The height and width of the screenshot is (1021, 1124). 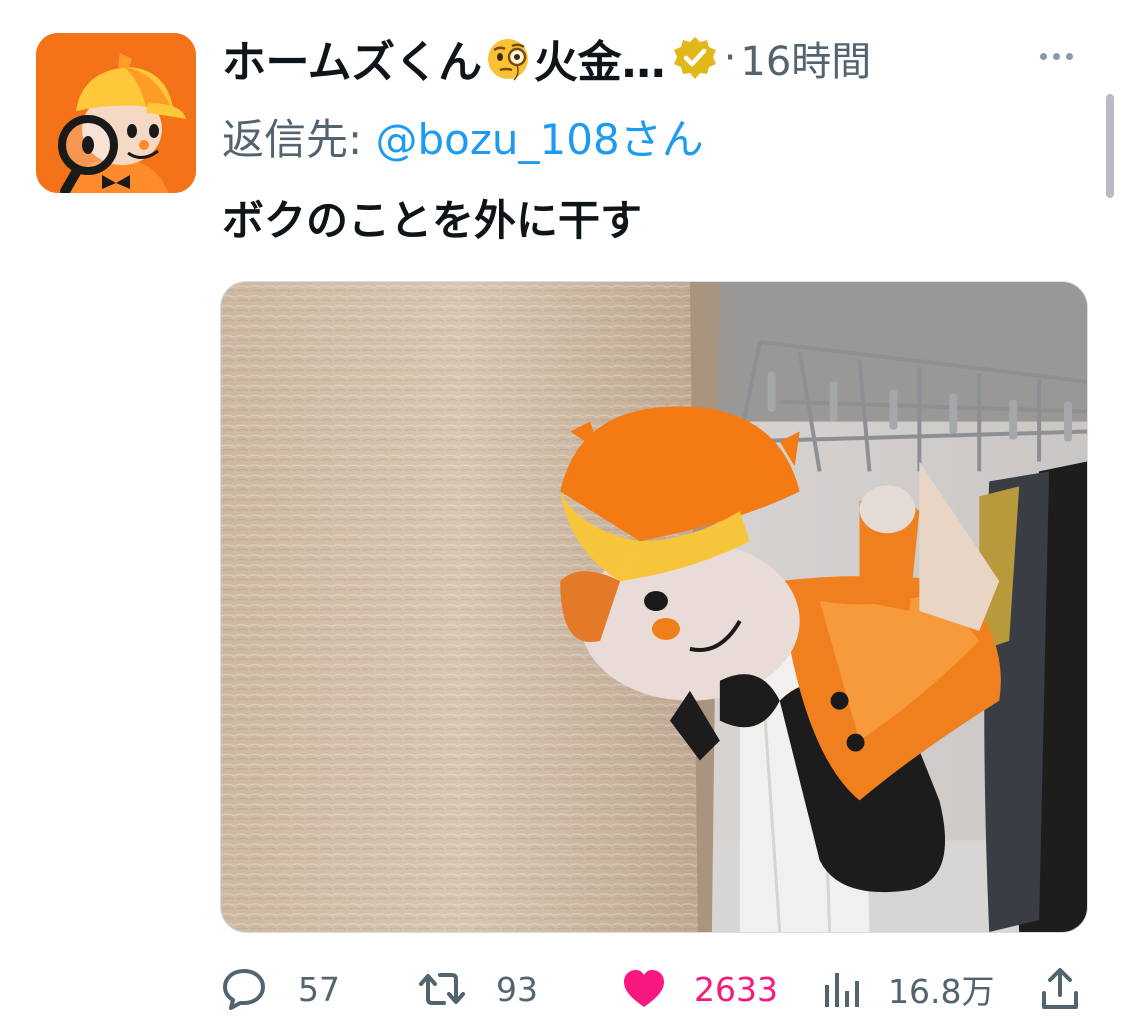 I want to click on share-icon, so click(x=1060, y=988).